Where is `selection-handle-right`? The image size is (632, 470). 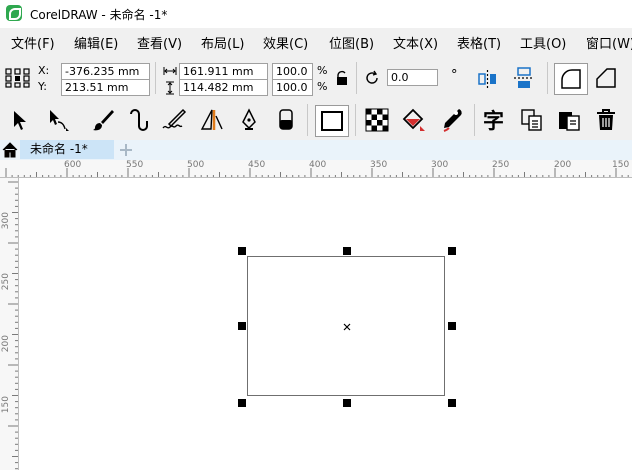 selection-handle-right is located at coordinates (452, 326).